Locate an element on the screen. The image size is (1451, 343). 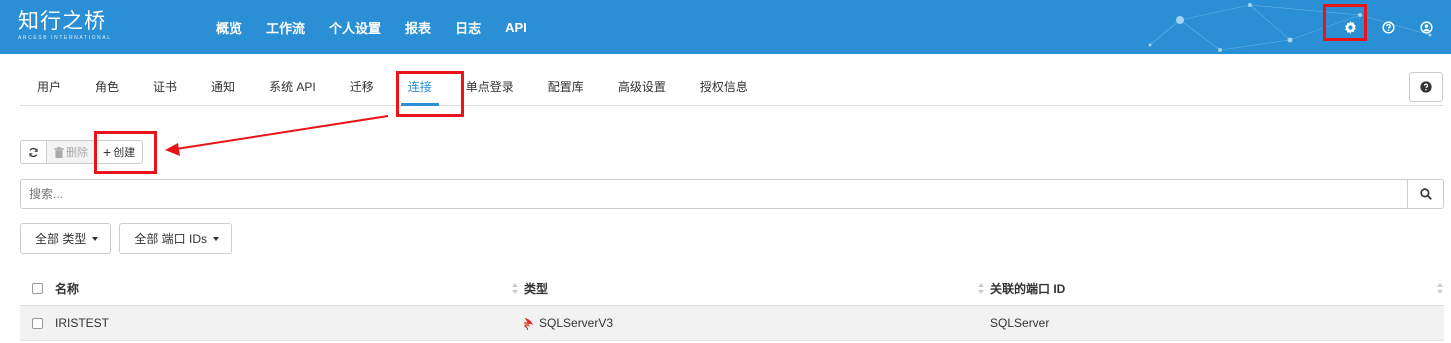
nav-overview: 概览 is located at coordinates (229, 27).